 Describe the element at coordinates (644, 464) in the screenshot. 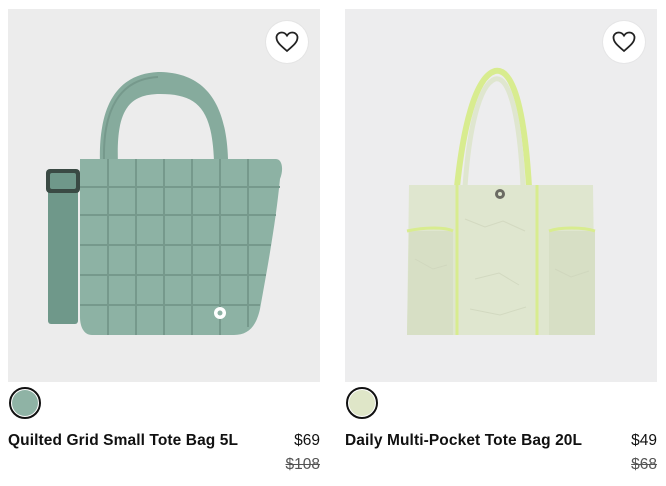

I see `product-original-price: $68` at that location.